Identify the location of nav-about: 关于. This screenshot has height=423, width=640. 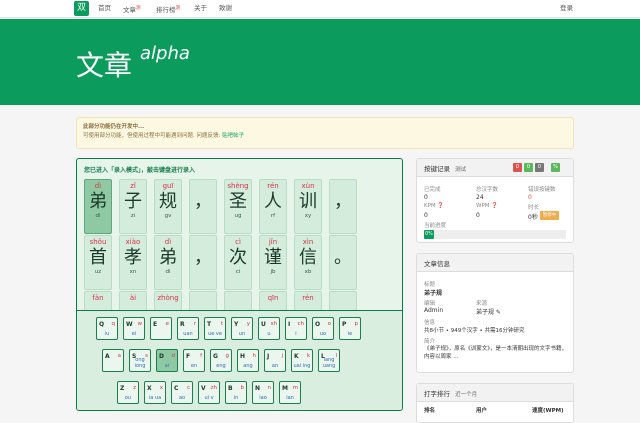
(200, 9).